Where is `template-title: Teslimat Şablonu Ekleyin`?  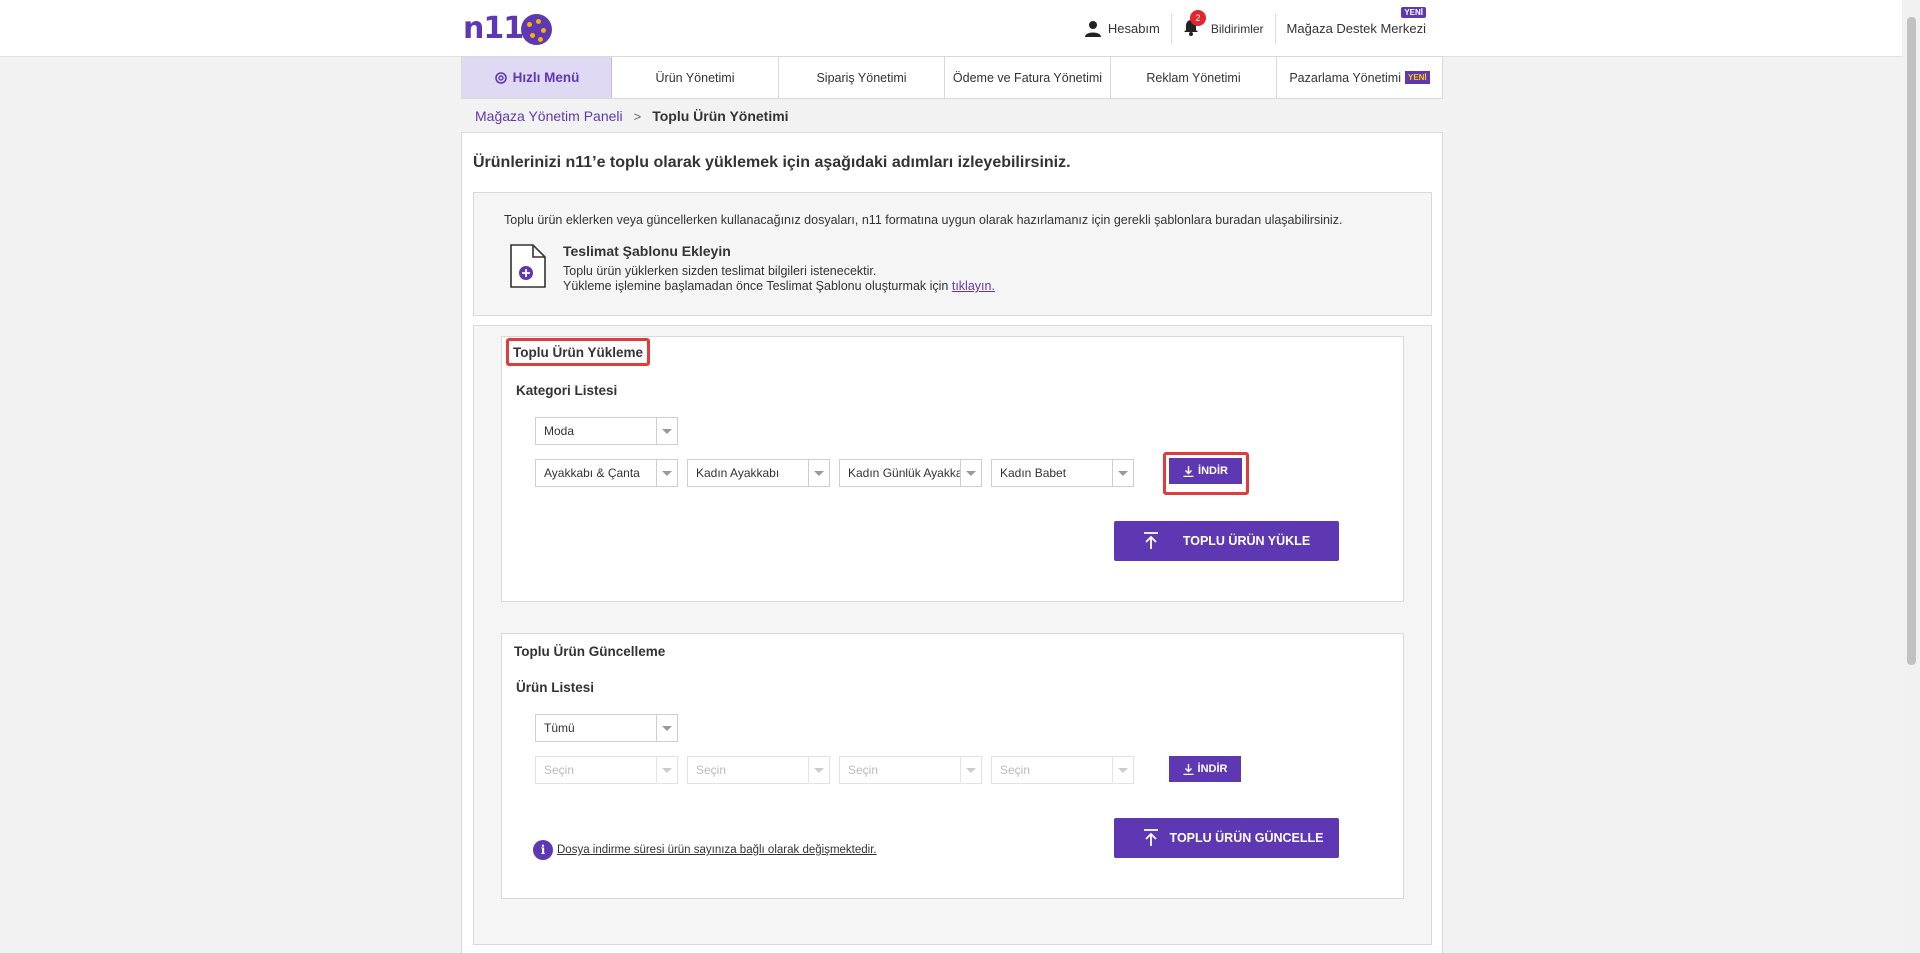
template-title: Teslimat Şablonu Ekleyin is located at coordinates (647, 251).